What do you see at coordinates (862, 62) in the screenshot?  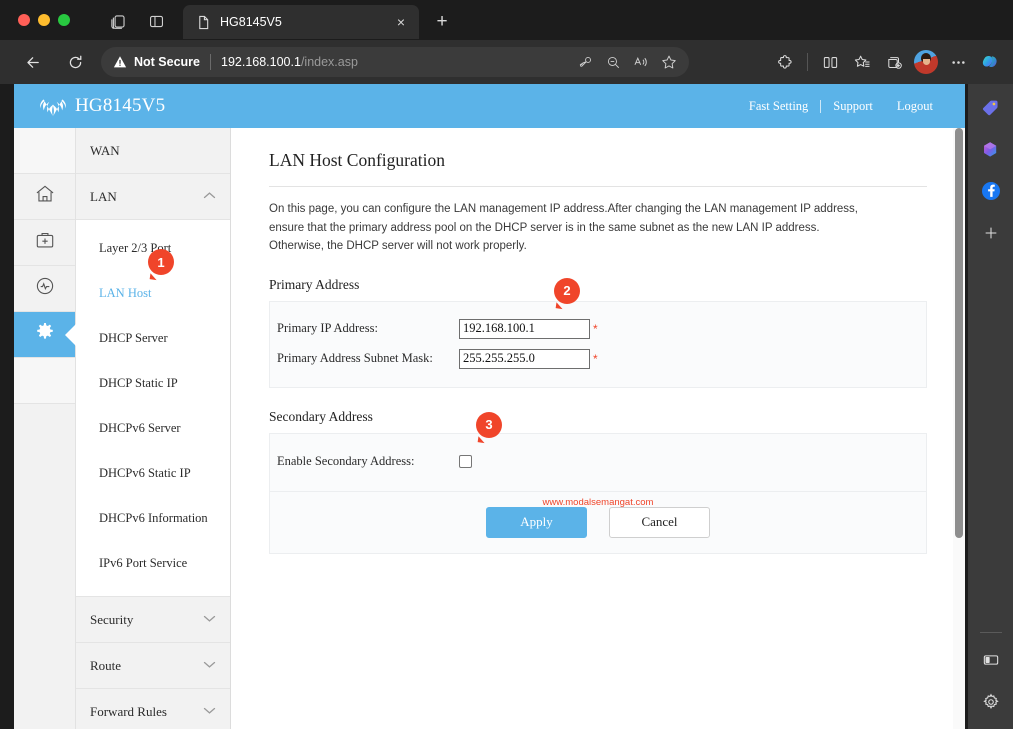 I see `favorites-list-icon` at bounding box center [862, 62].